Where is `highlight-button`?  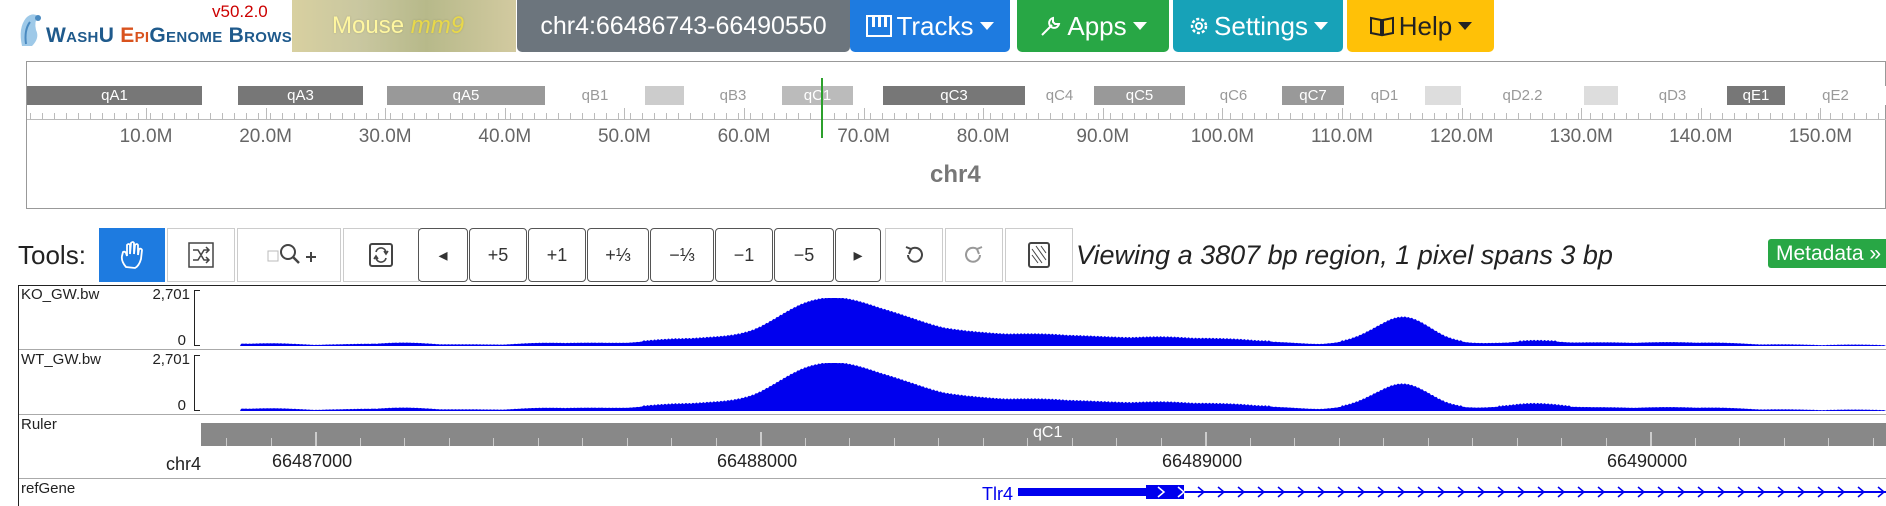 highlight-button is located at coordinates (1039, 255).